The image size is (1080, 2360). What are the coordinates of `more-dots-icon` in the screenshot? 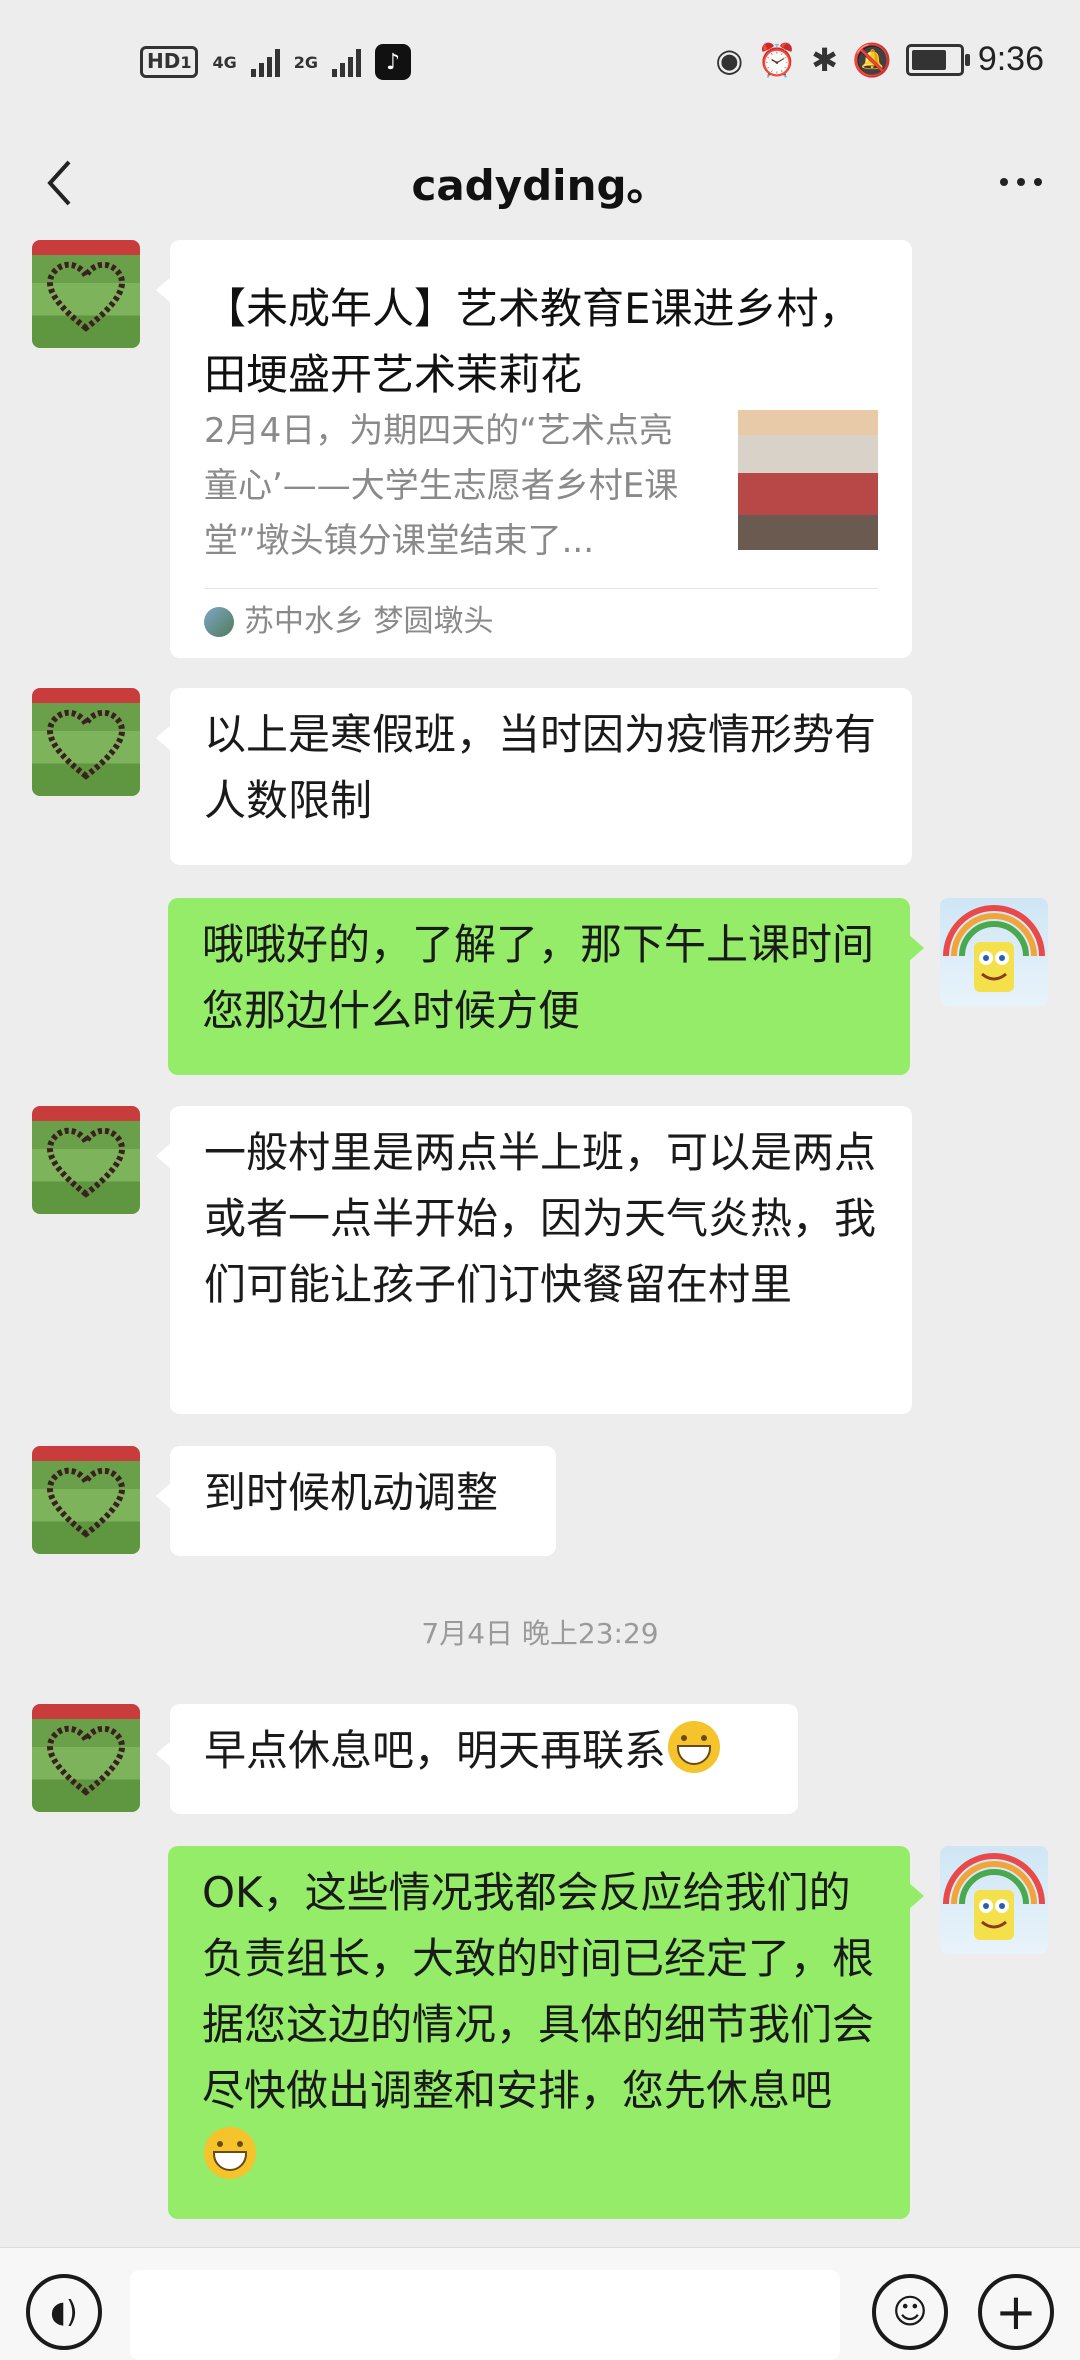 It's located at (1004, 182).